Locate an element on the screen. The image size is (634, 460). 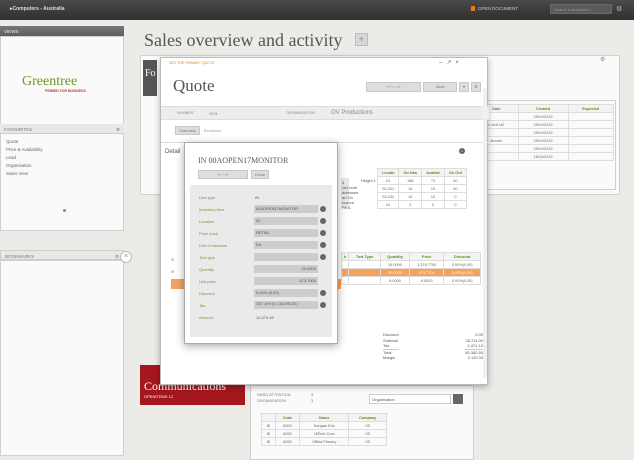
bookmarks-panel: BOOKMARKS ⚙ is located at coordinates (62, 353).